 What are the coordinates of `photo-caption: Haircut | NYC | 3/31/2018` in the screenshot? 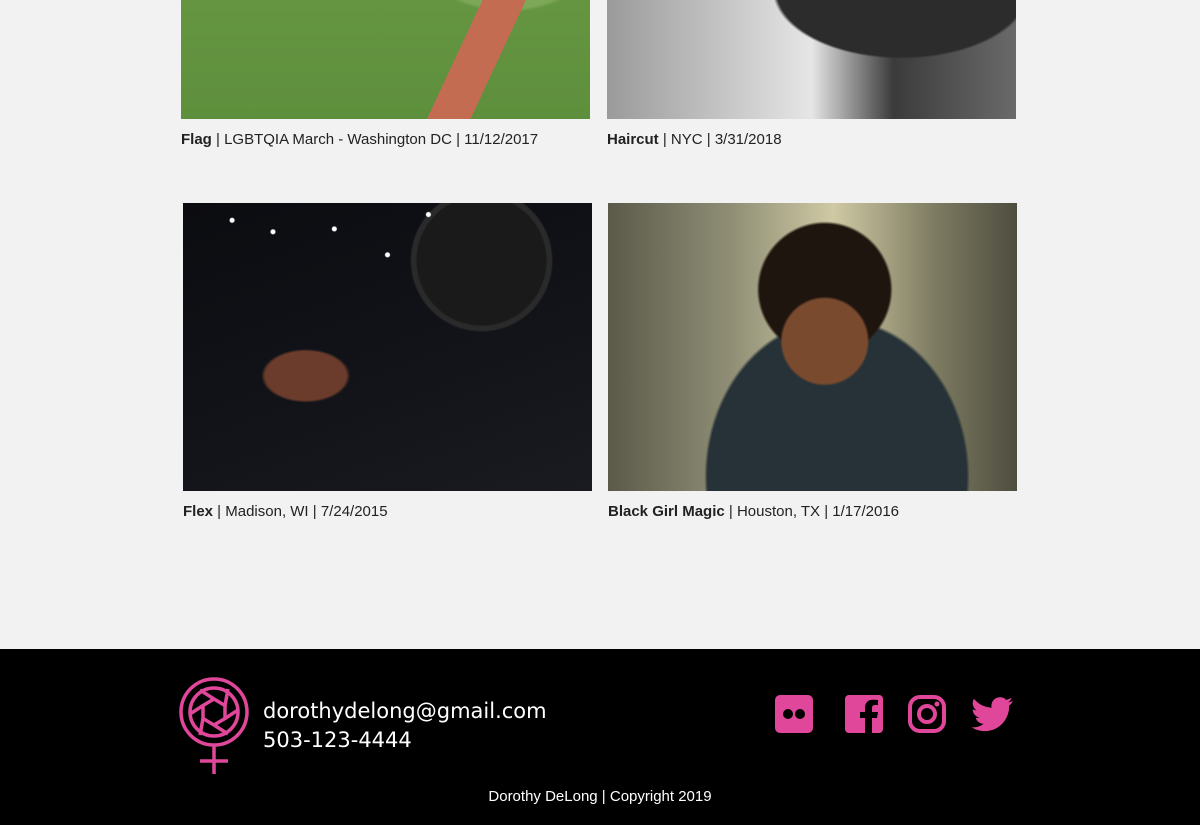 It's located at (811, 140).